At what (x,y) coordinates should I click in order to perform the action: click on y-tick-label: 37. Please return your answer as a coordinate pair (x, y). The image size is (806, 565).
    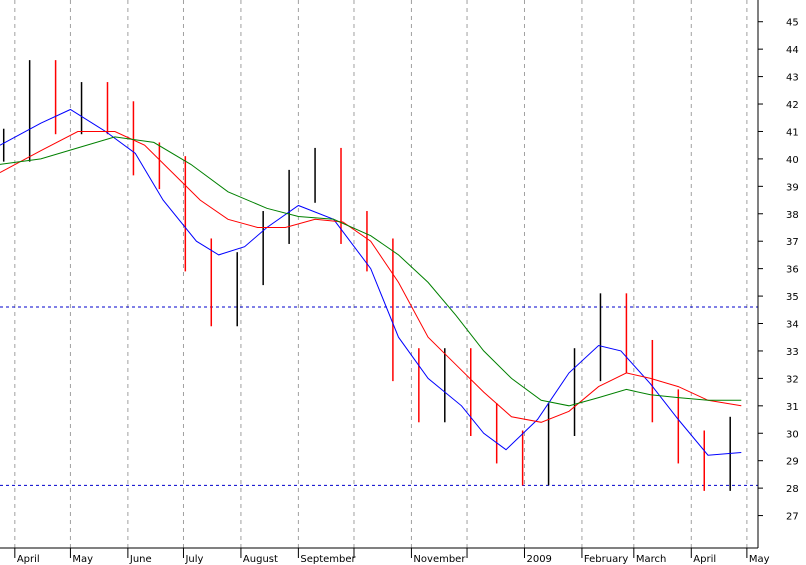
    Looking at the image, I should click on (792, 242).